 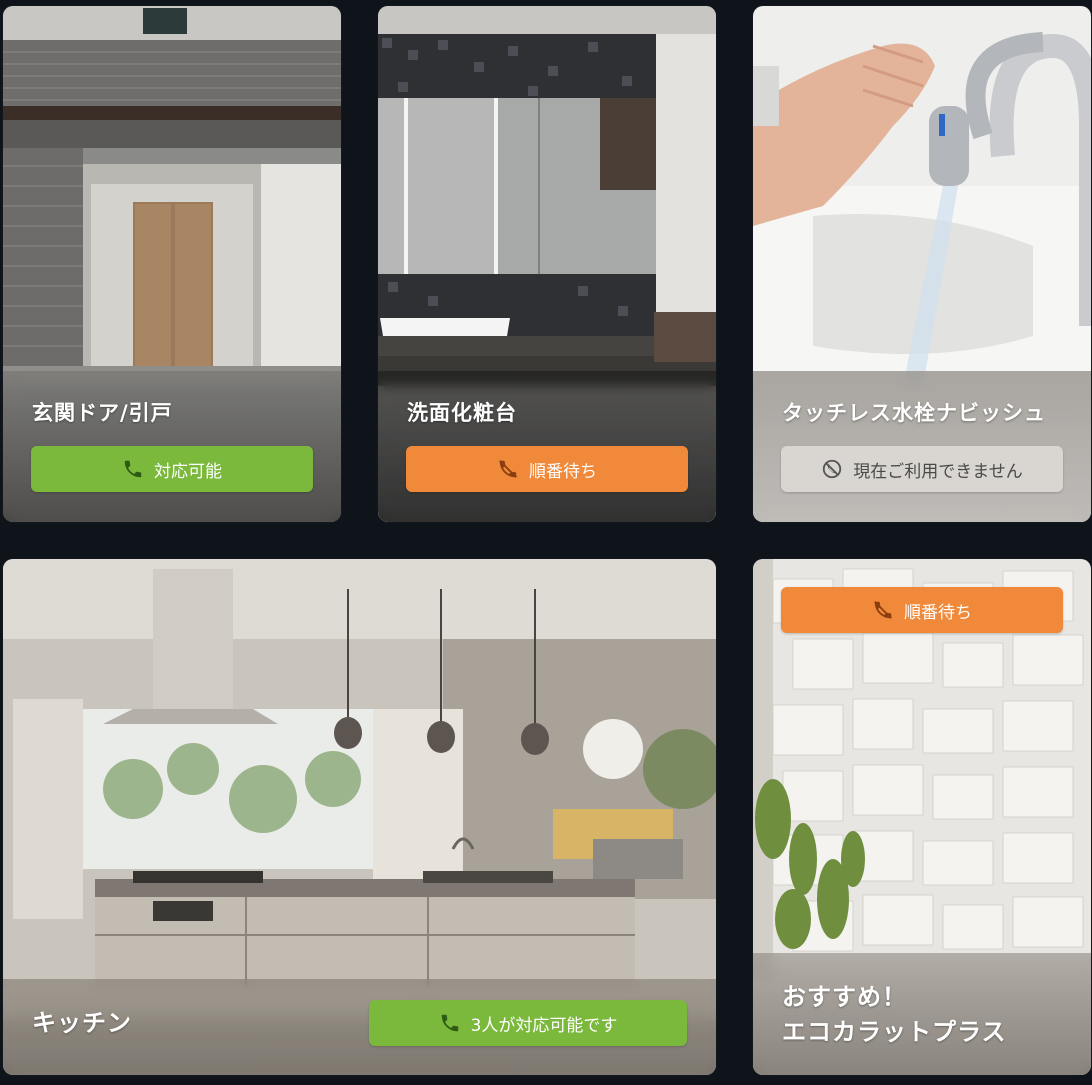 I want to click on status-button-available: 対応可能, so click(x=172, y=469).